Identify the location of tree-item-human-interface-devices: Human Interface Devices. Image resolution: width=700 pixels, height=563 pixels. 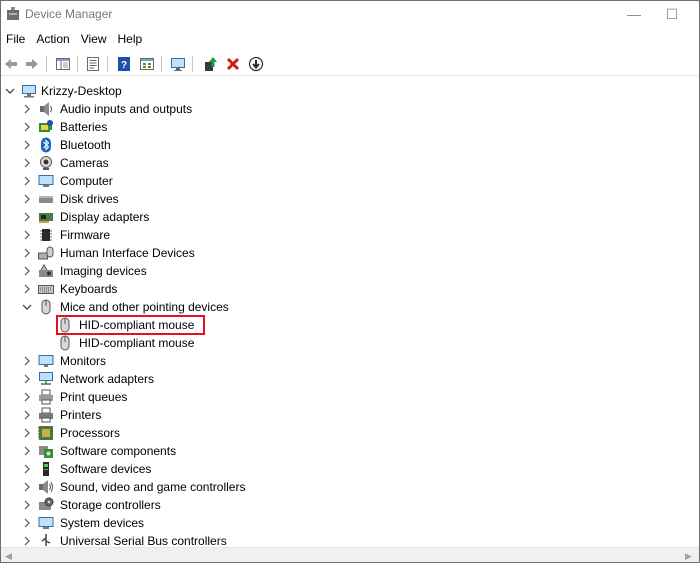
(201, 253).